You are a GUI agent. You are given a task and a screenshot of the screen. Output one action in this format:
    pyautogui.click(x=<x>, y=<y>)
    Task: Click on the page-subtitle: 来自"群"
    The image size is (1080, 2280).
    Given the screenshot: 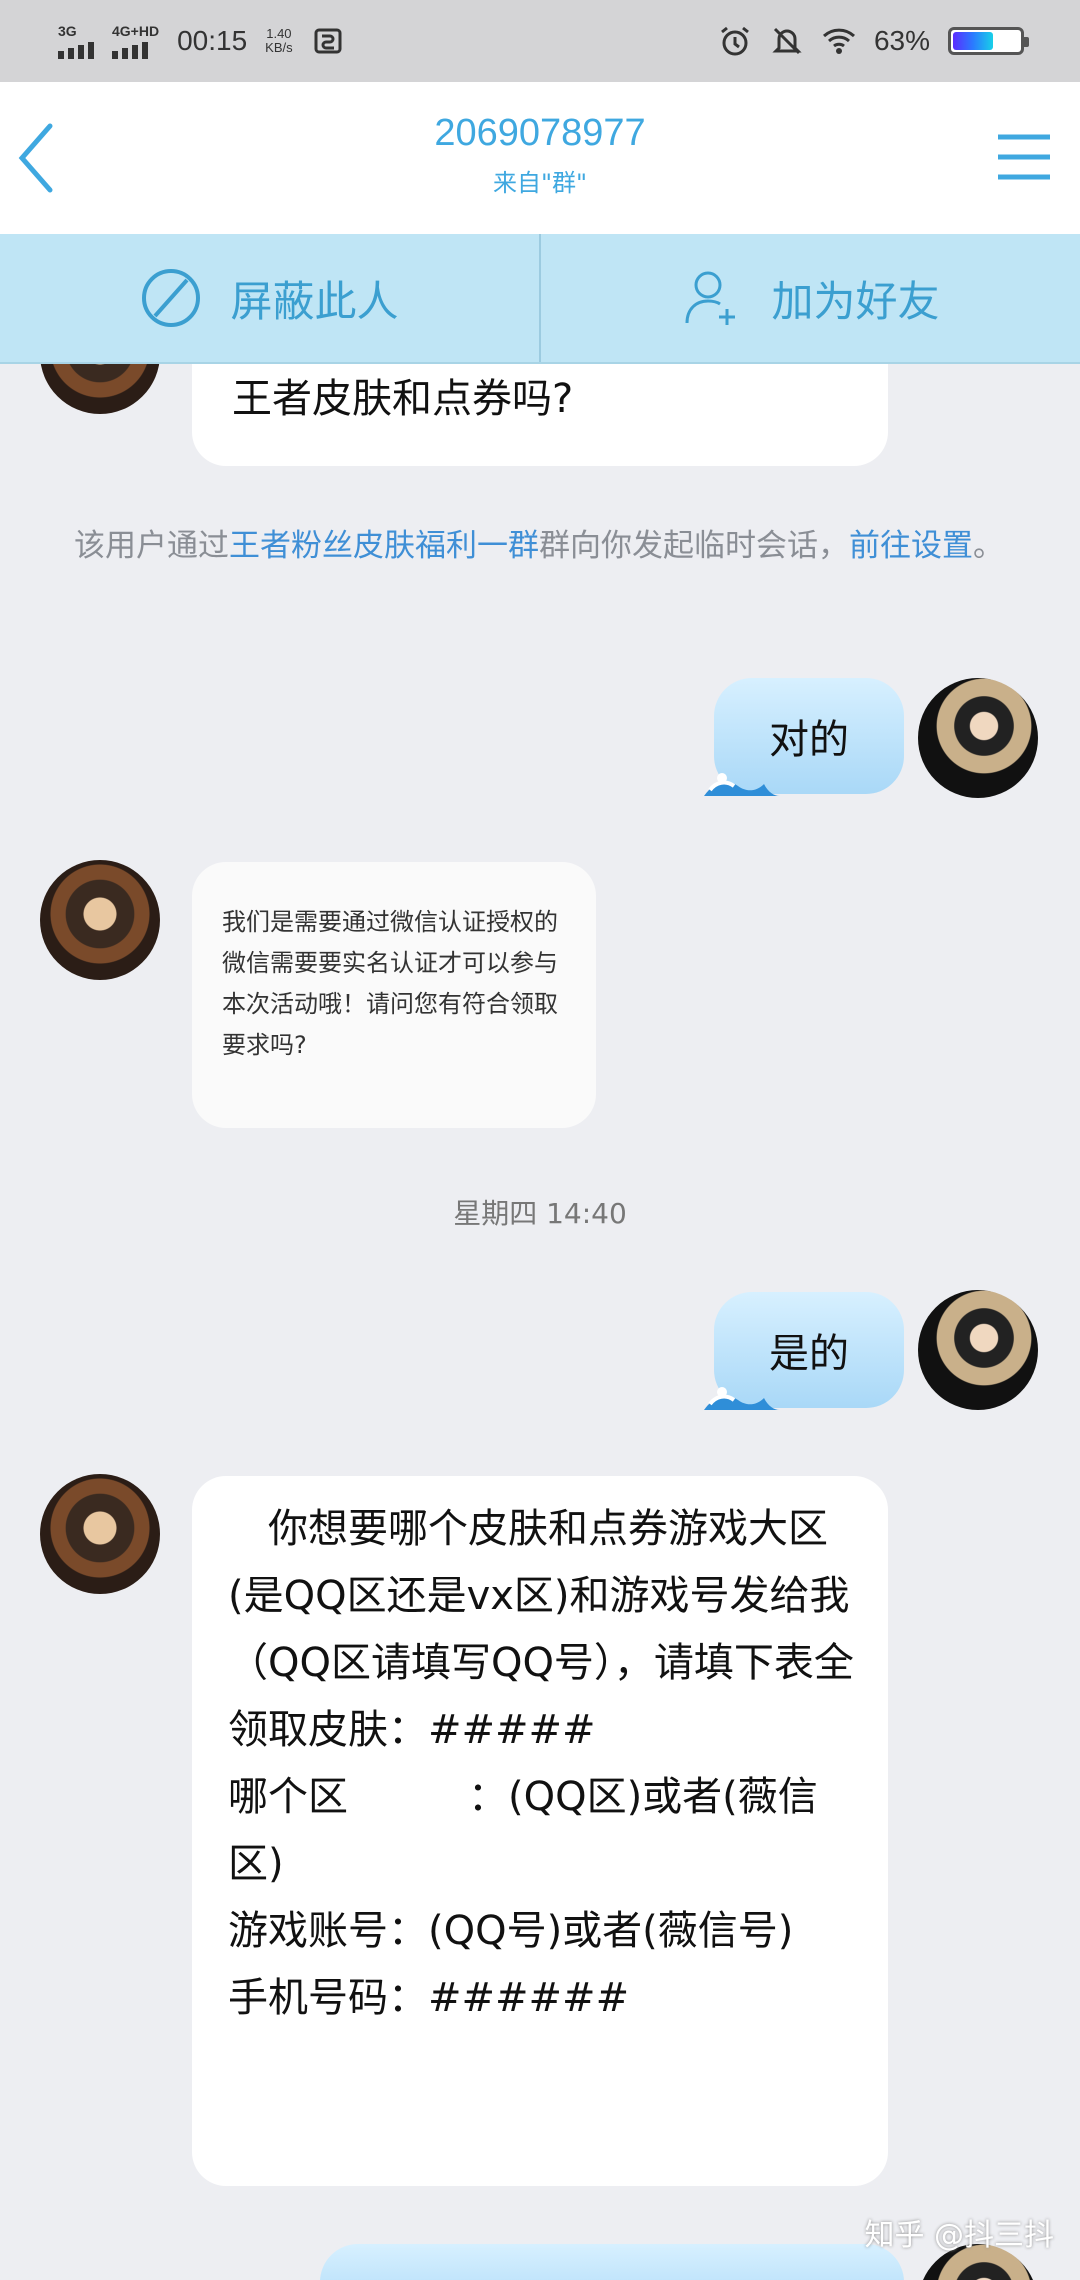 What is the action you would take?
    pyautogui.click(x=540, y=183)
    